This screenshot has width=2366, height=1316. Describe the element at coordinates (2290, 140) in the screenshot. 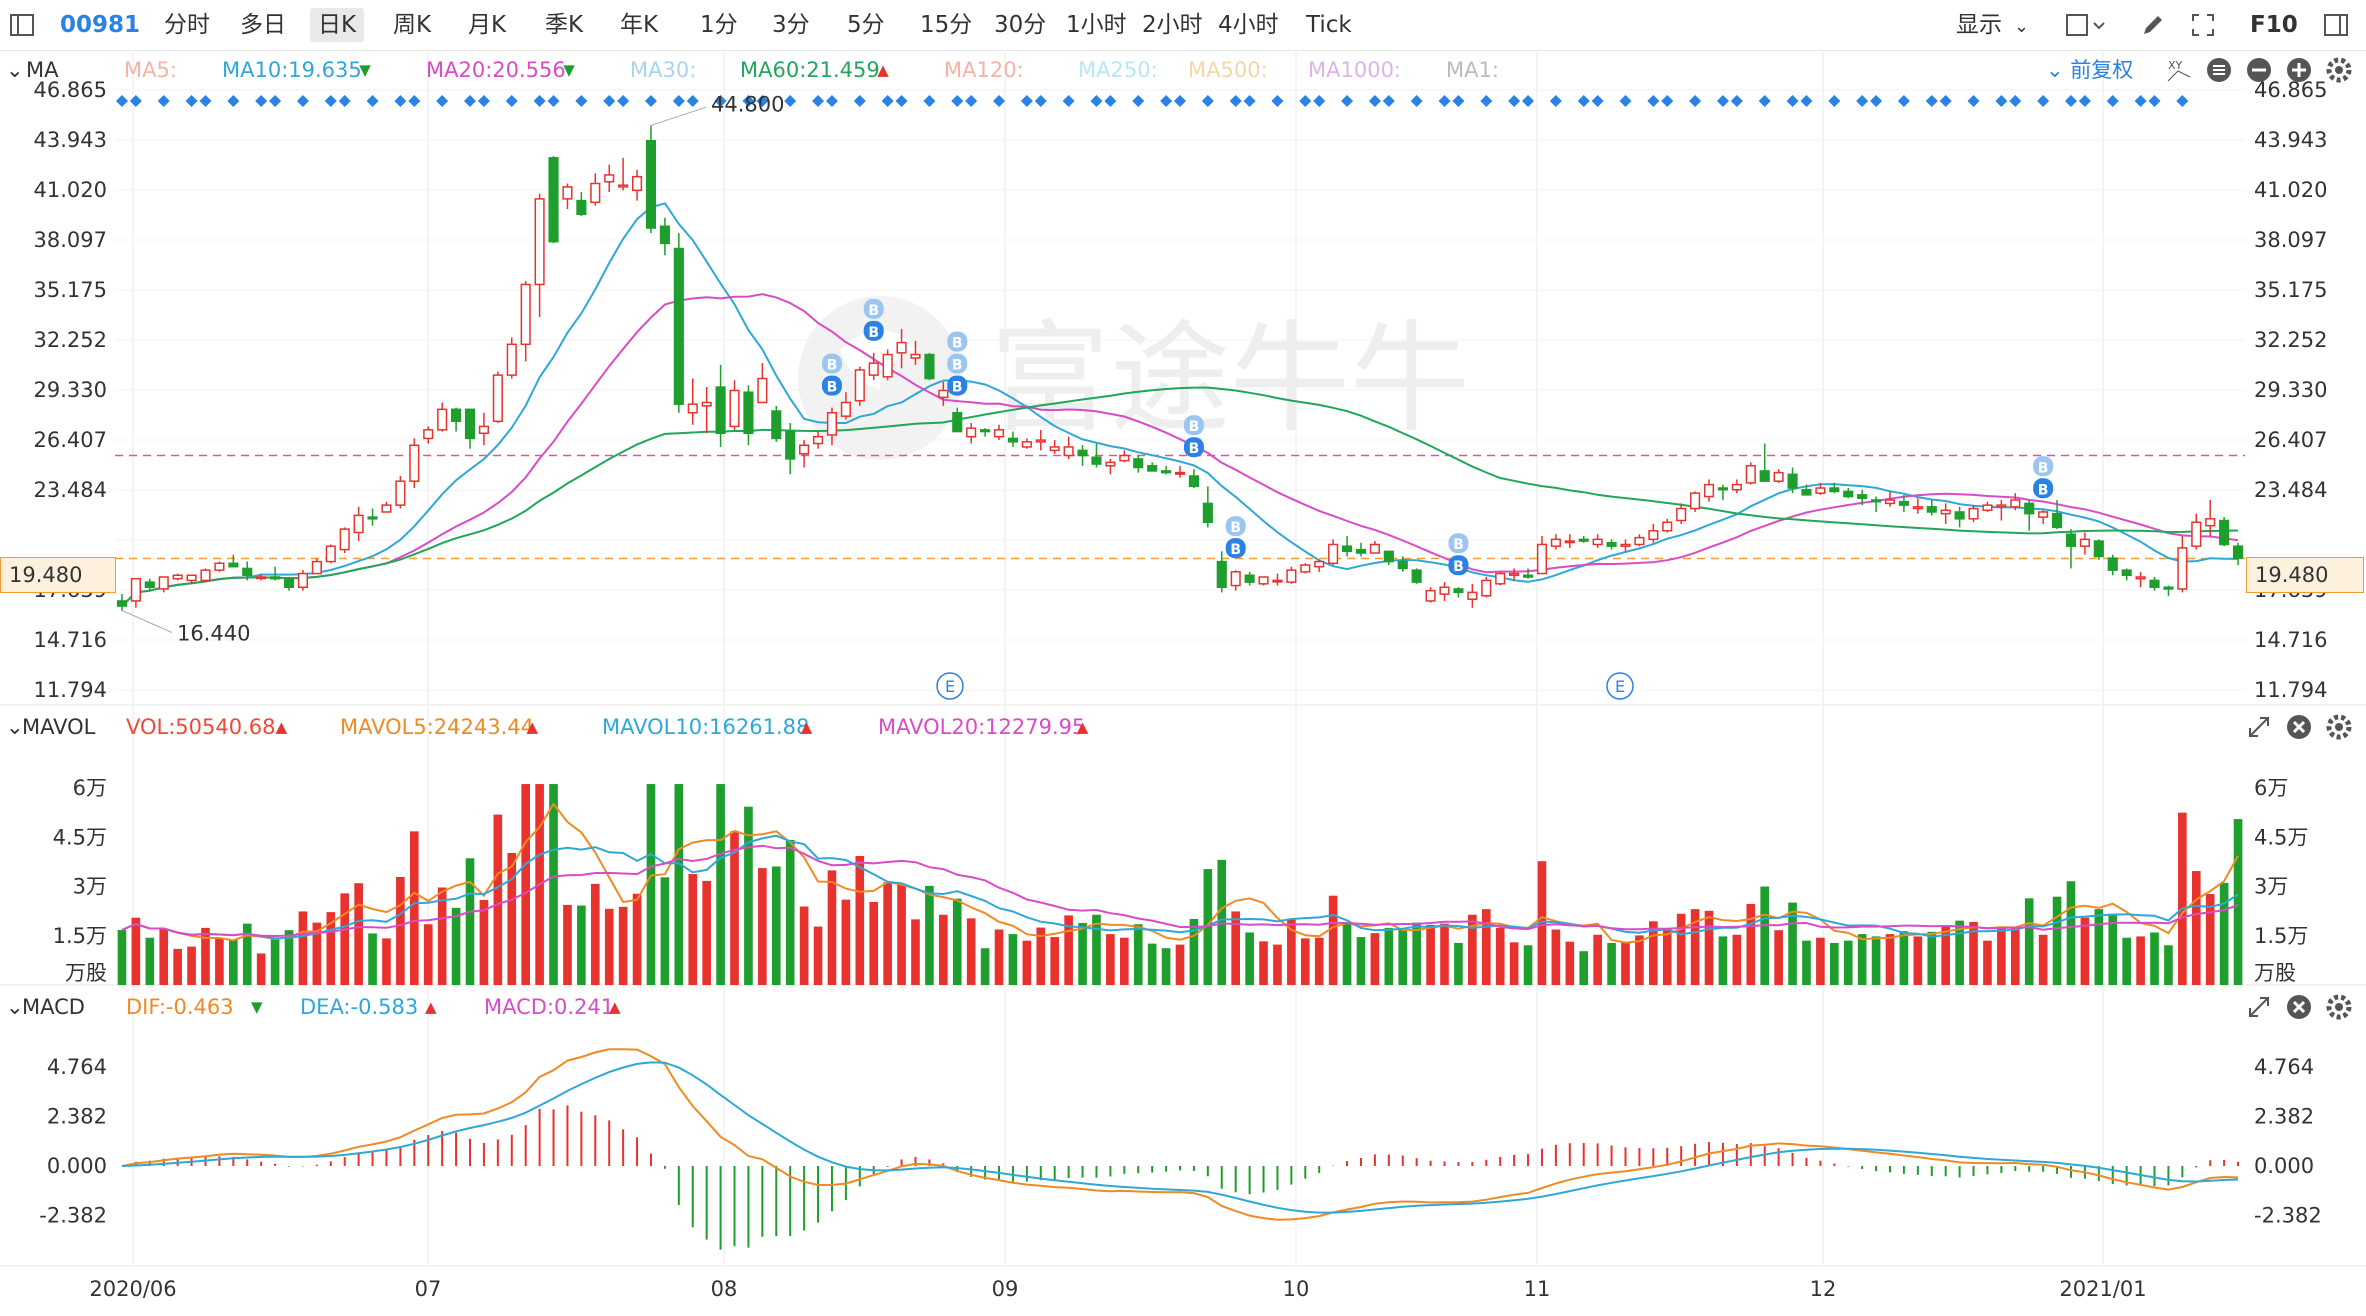

I see `y-axis-label: 43.943` at that location.